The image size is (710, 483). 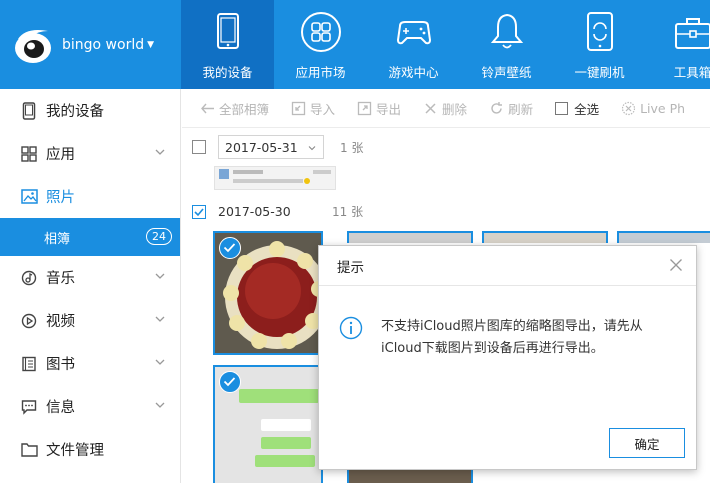 I want to click on photo-icon, so click(x=29, y=197).